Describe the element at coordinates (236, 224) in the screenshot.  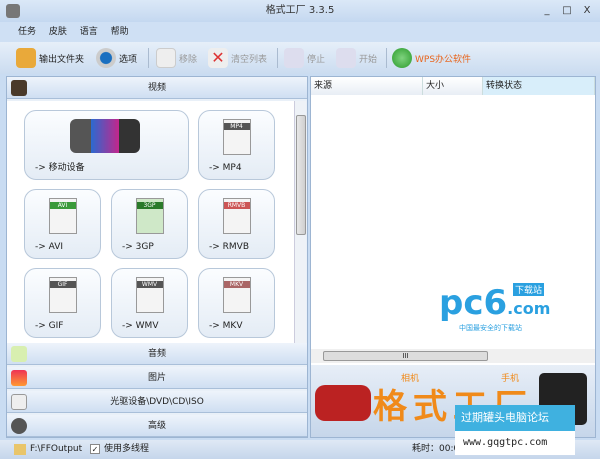
I see `tile-rmvb: RMVB -> RMVB` at that location.